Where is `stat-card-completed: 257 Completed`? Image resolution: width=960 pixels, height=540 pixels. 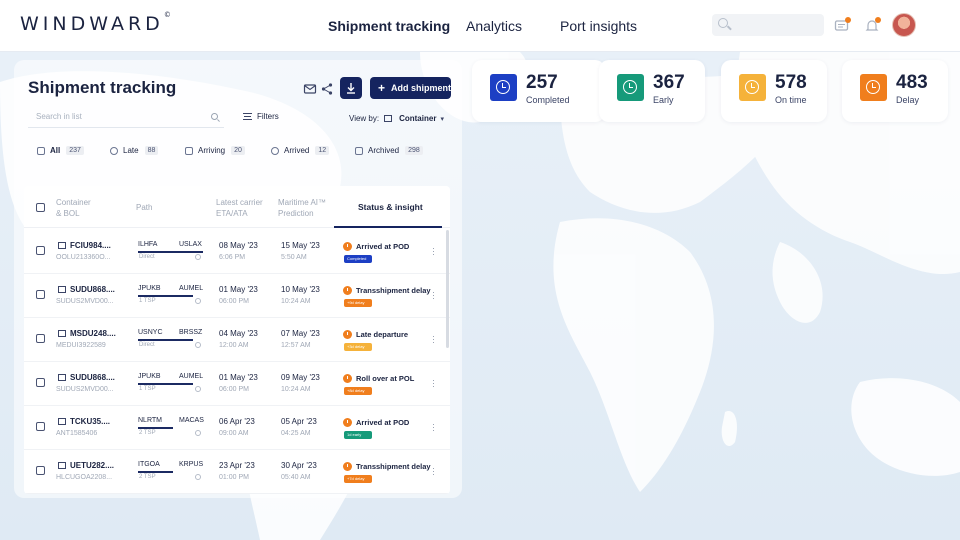
stat-card-completed: 257 Completed is located at coordinates (538, 91).